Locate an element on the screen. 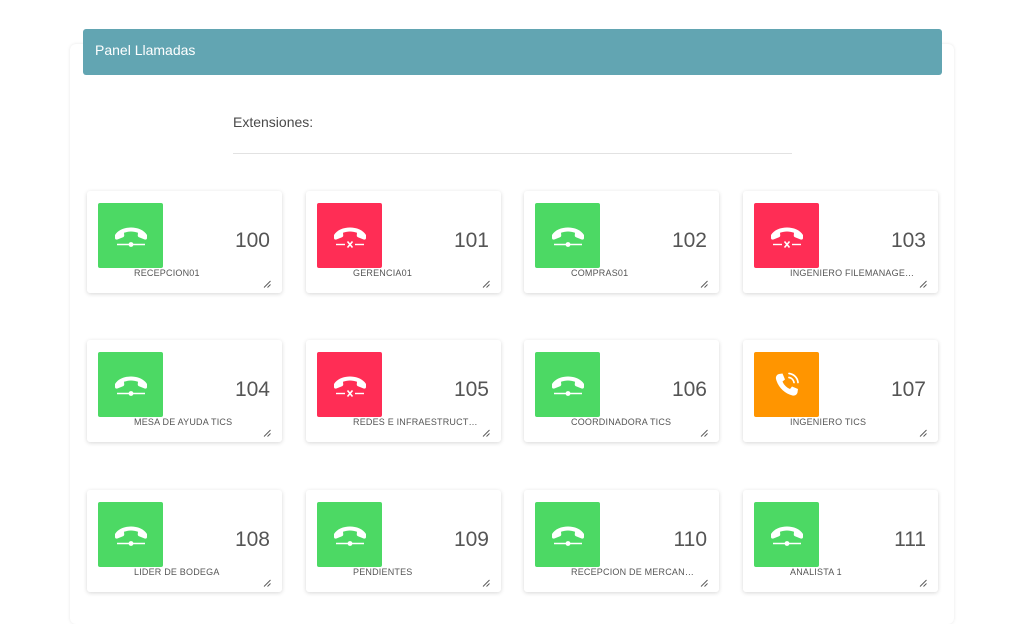  extension-number: 103 is located at coordinates (908, 240).